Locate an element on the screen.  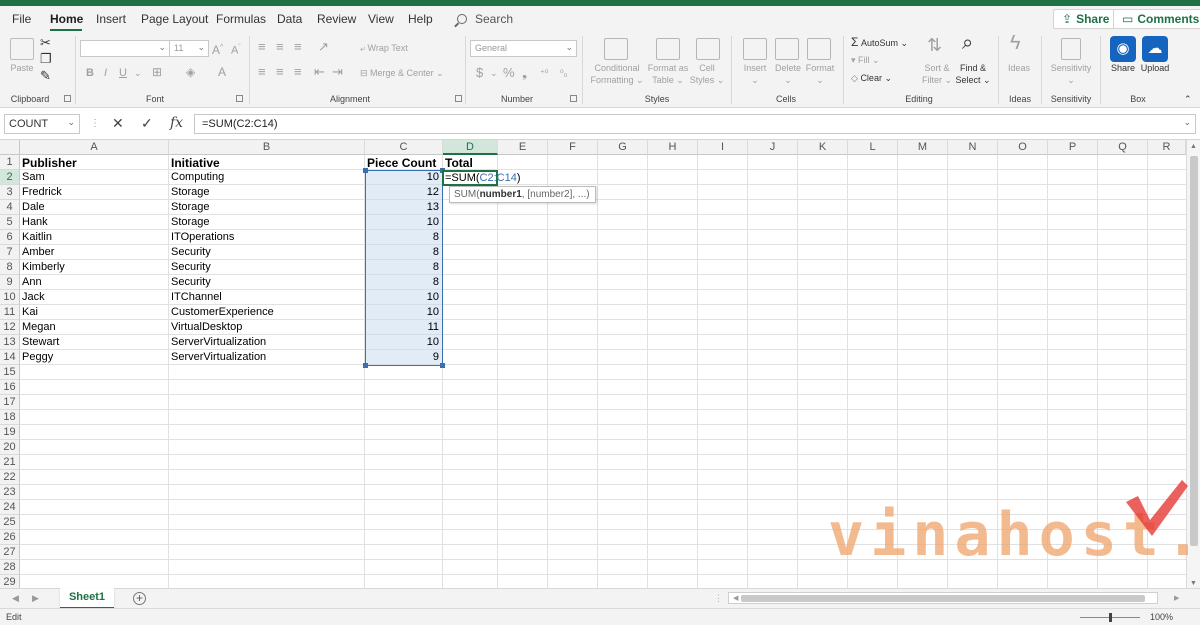
cell-initiative: CustomerExperience is located at coordinates (267, 312).